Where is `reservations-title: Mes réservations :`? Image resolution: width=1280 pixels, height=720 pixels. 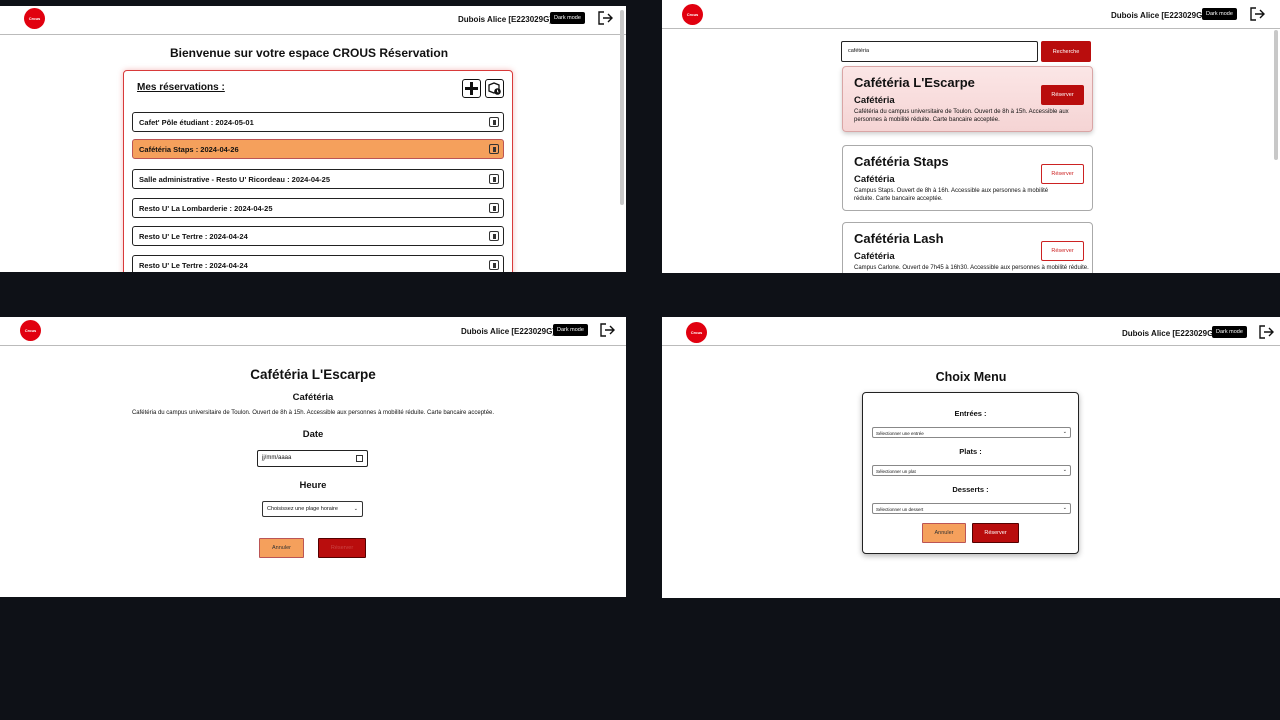 reservations-title: Mes réservations : is located at coordinates (181, 87).